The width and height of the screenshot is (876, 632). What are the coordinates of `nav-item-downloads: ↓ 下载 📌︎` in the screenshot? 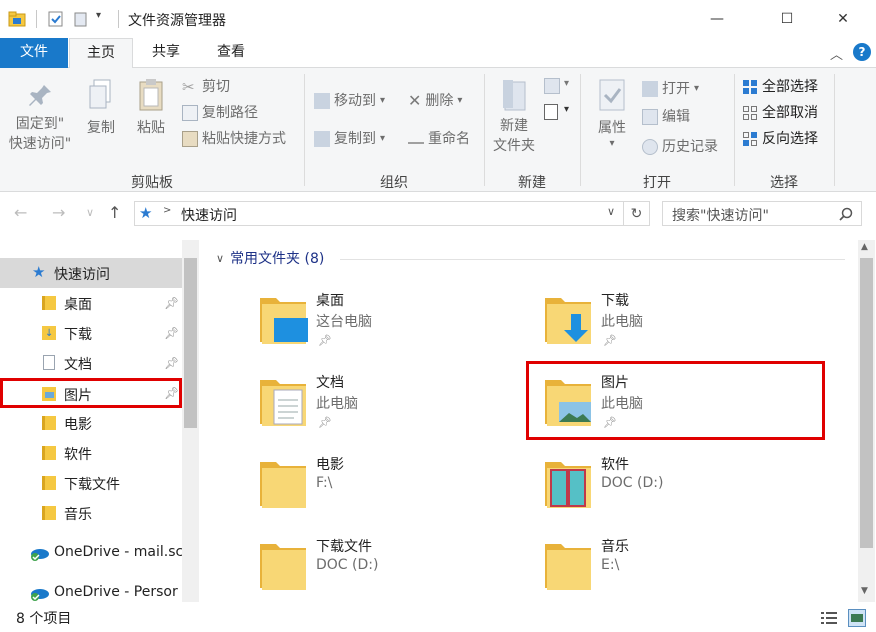 It's located at (91, 333).